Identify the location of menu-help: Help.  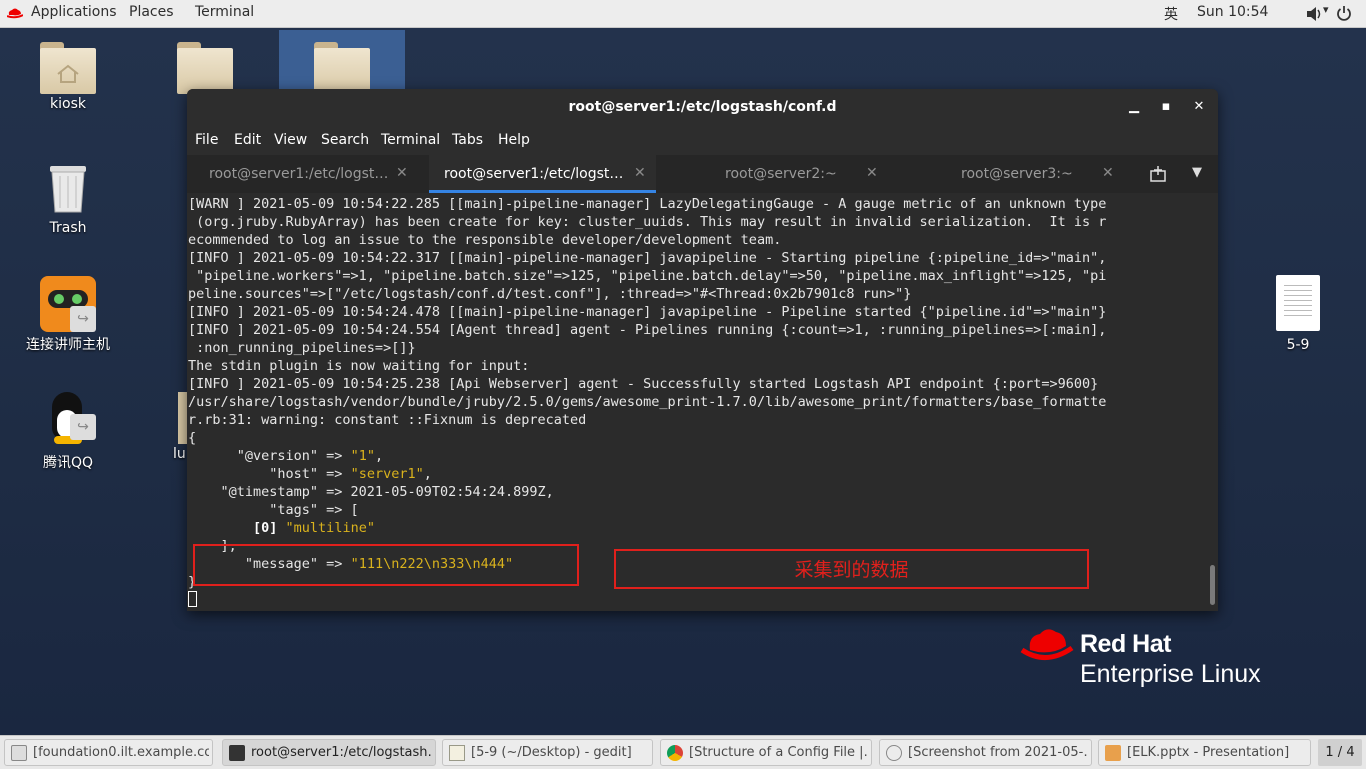
(514, 140).